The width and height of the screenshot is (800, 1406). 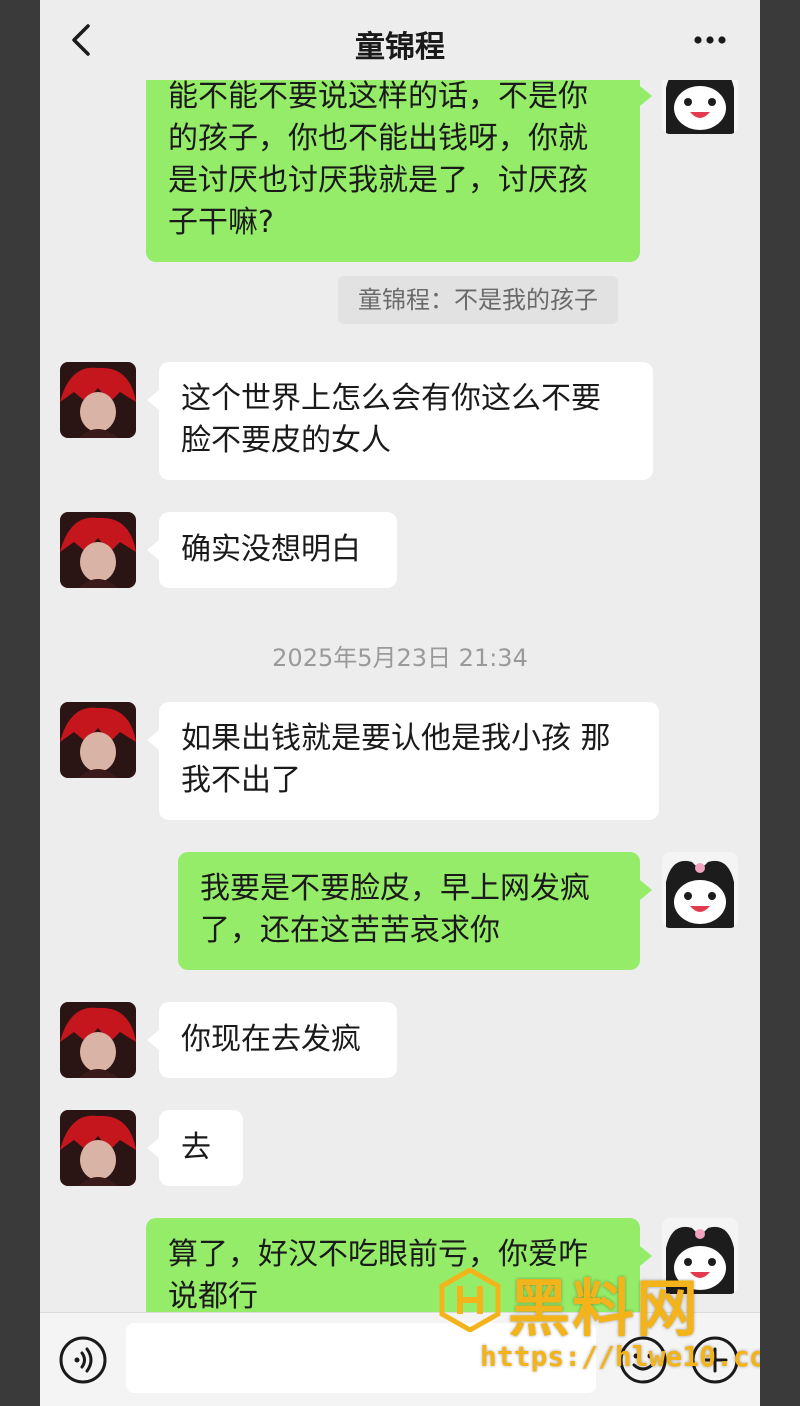 I want to click on watermark-logo-icon, so click(x=470, y=1301).